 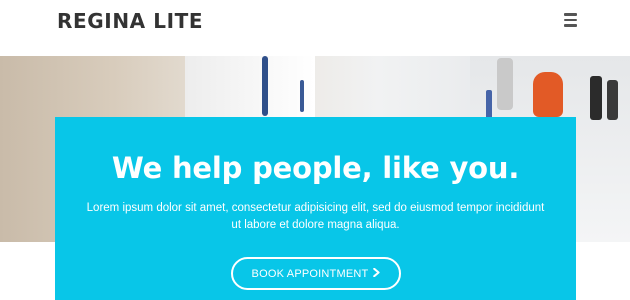 I want to click on hero-title: We help people, like you., so click(x=315, y=168).